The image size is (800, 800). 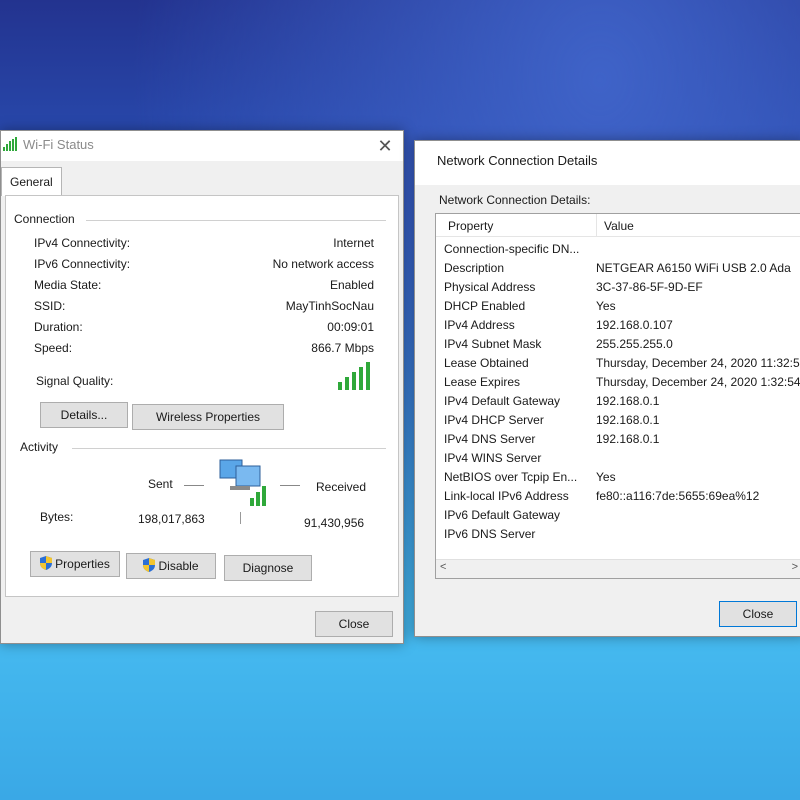 What do you see at coordinates (202, 146) in the screenshot?
I see `title-bar: Wi-Fi Status ✕` at bounding box center [202, 146].